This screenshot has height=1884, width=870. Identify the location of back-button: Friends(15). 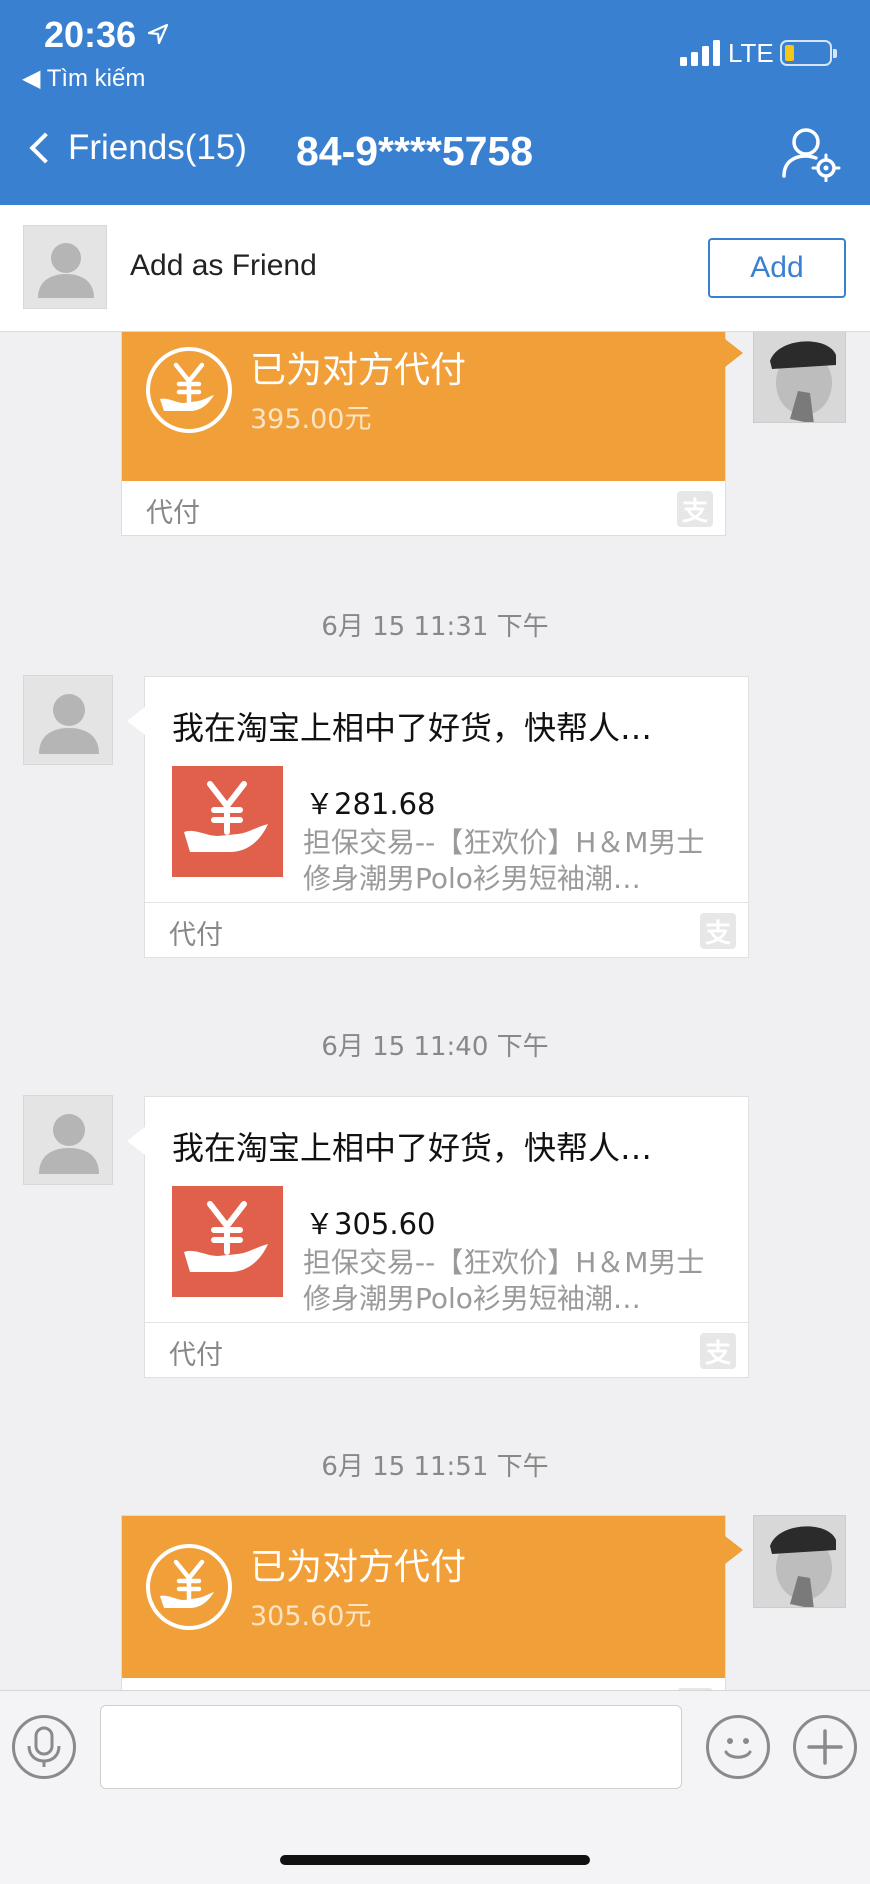
(138, 148).